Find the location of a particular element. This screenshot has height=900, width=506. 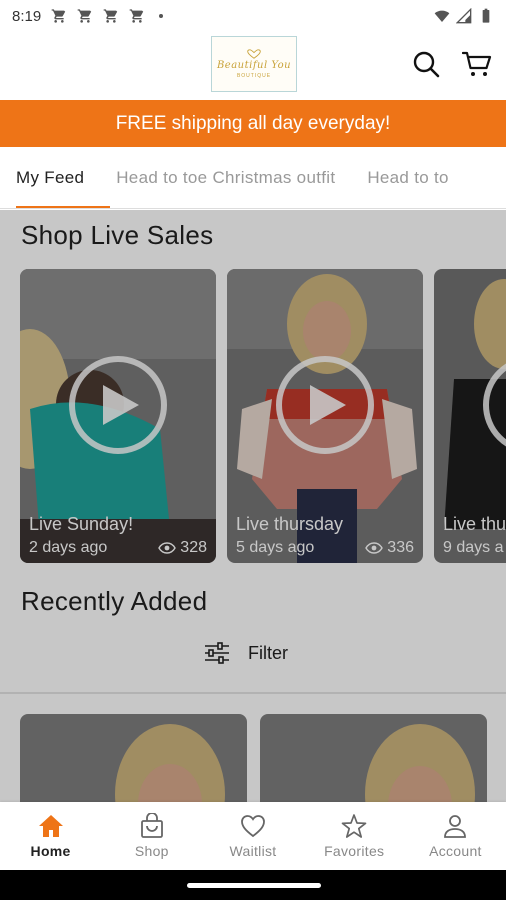

live-sale-time: 9 days a is located at coordinates (473, 547).